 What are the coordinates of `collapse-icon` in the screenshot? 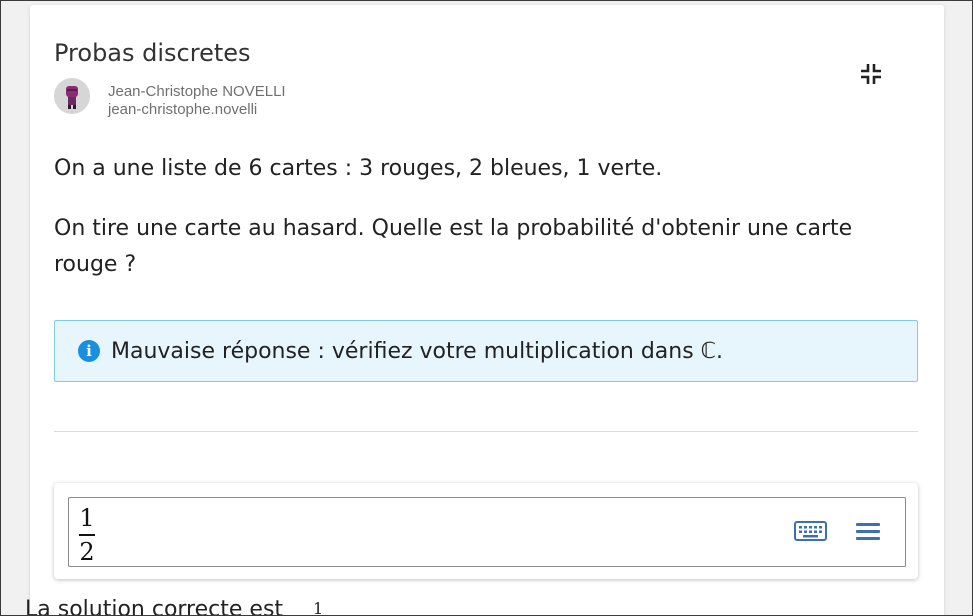 It's located at (871, 74).